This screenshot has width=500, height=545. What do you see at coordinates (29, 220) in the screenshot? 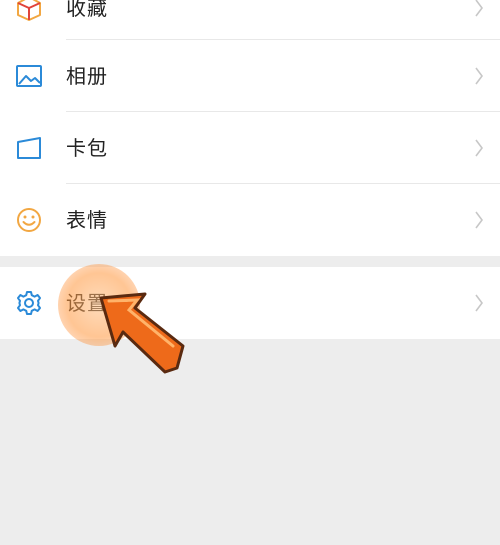
I see `smiley-icon` at bounding box center [29, 220].